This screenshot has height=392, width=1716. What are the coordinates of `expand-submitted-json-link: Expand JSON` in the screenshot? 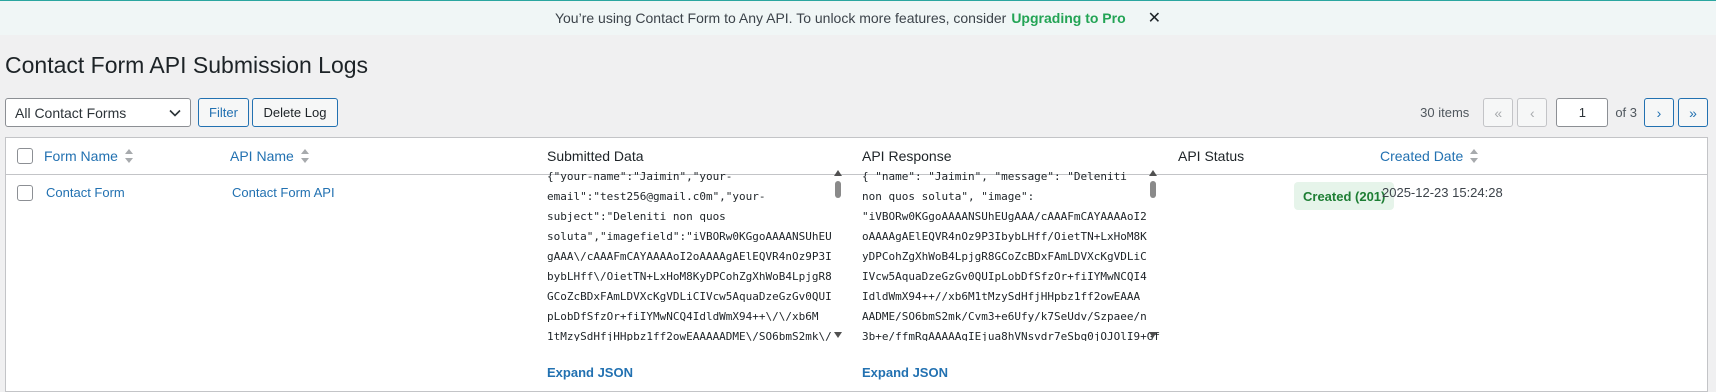 It's located at (590, 372).